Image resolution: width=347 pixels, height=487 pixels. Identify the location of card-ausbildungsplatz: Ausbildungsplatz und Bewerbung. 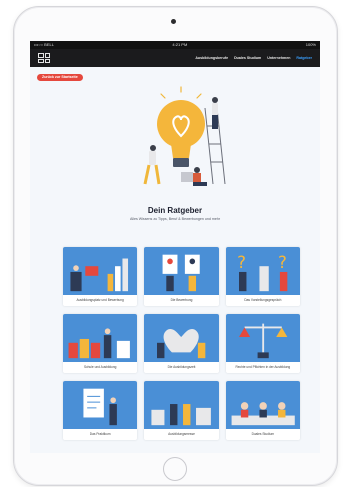
(100, 276).